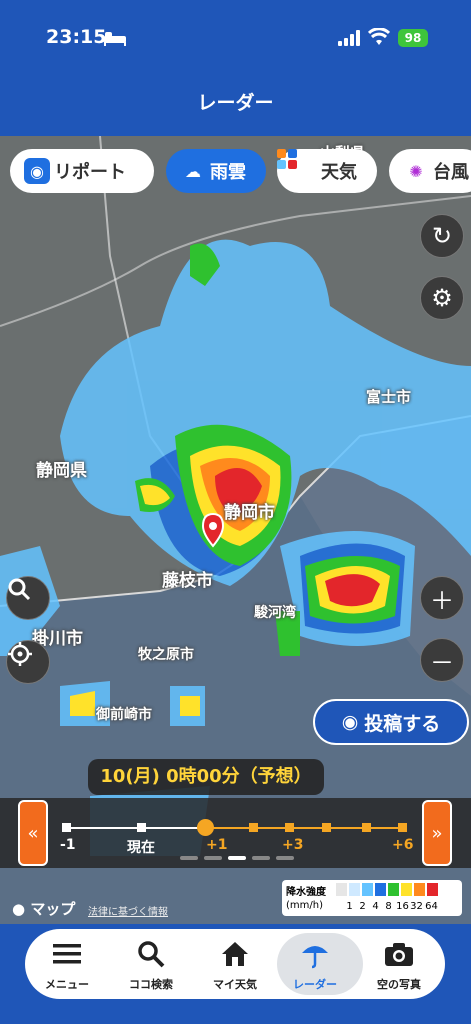  What do you see at coordinates (306, 892) in the screenshot?
I see `legend-title: 降水強度` at bounding box center [306, 892].